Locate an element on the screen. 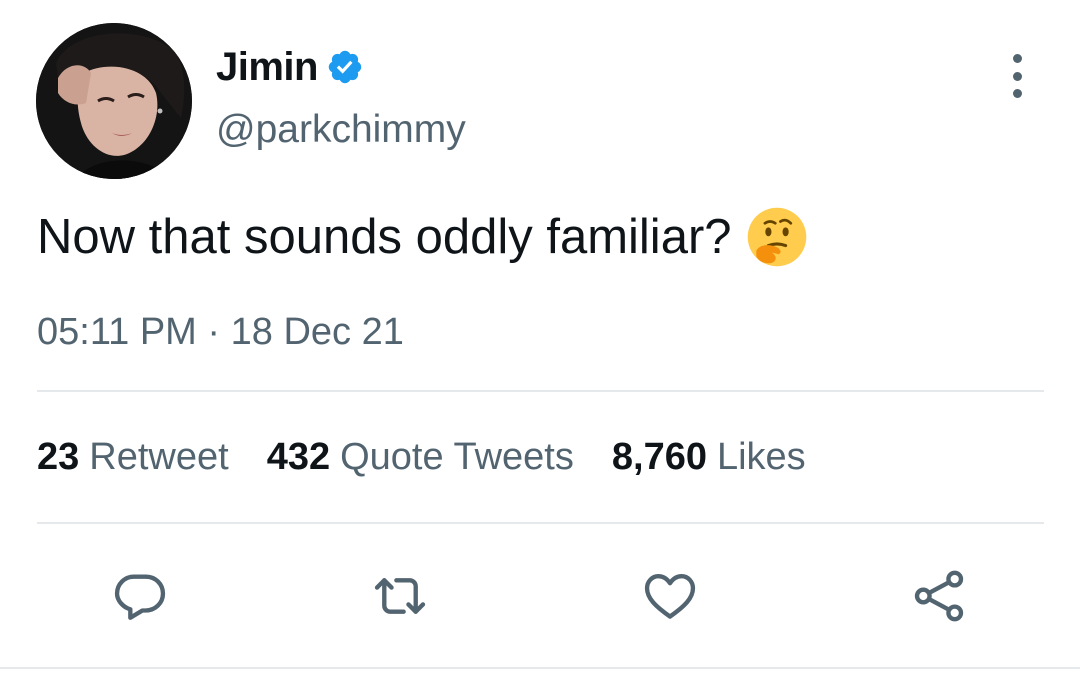  retweets-stat: 23 Retweet is located at coordinates (133, 457).